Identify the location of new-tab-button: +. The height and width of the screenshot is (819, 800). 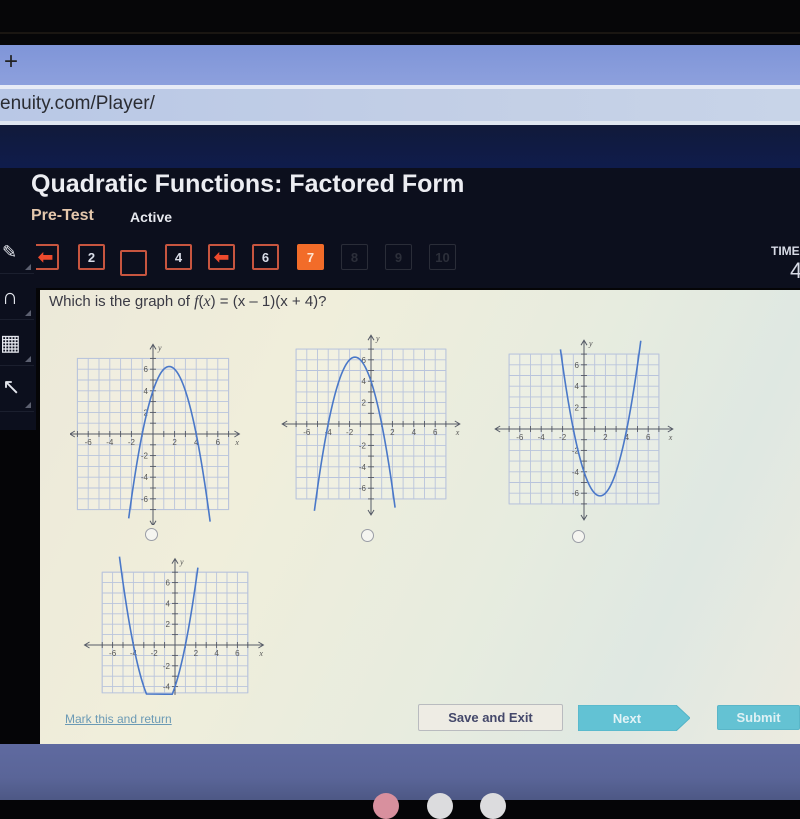
(11, 62).